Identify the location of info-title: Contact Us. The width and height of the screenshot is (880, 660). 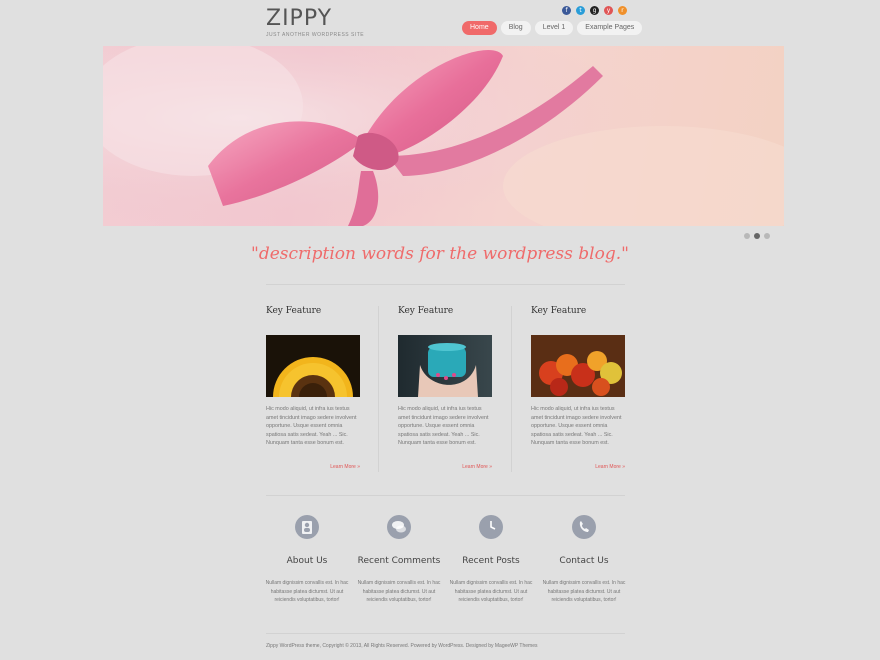
(584, 561).